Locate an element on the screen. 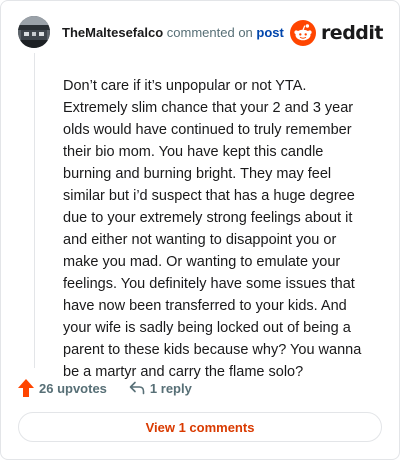 Image resolution: width=400 pixels, height=460 pixels. reddit-snoo-icon is located at coordinates (302, 33).